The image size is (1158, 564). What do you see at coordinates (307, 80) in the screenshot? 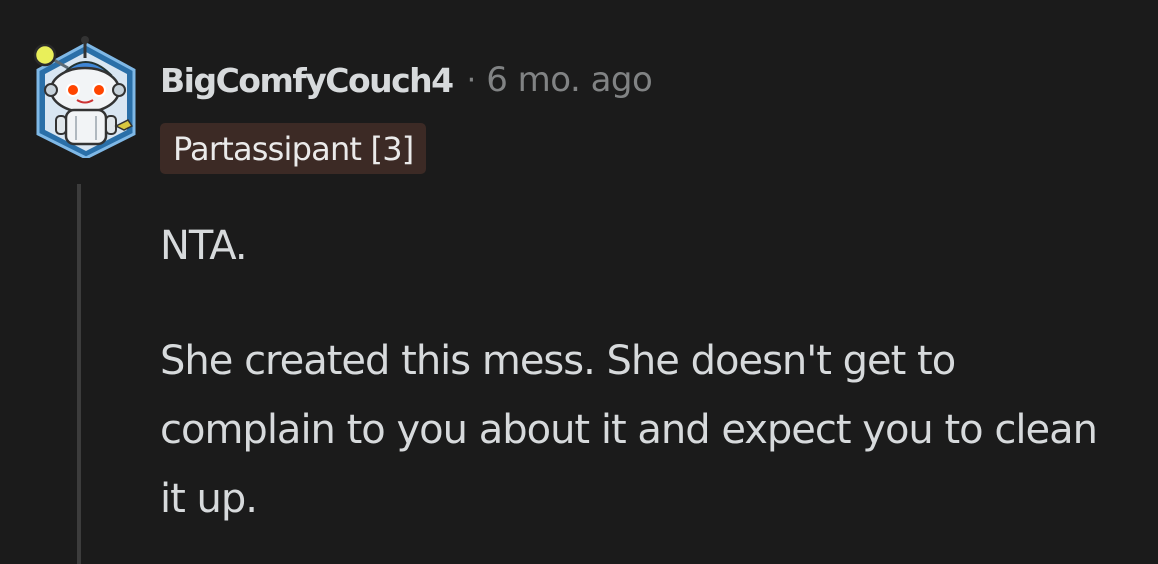
I see `username-link: BigComfyCouch4` at bounding box center [307, 80].